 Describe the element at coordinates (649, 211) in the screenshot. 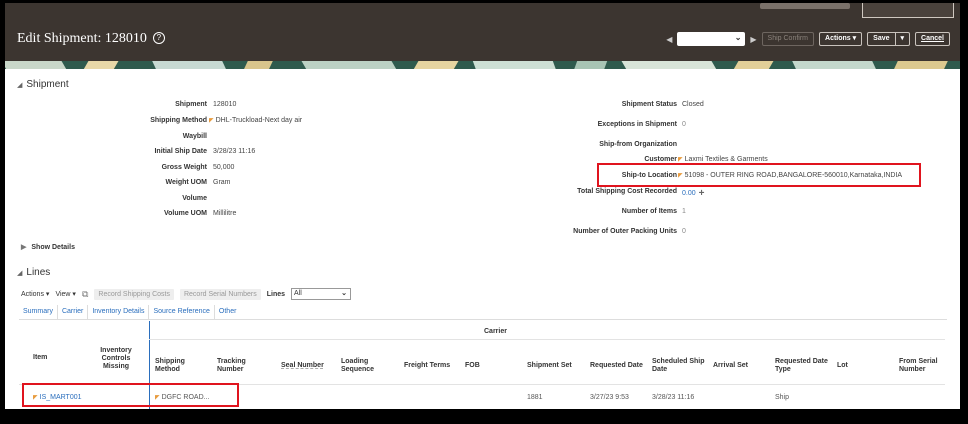

I see `label-number-of-items: Number of Items` at that location.